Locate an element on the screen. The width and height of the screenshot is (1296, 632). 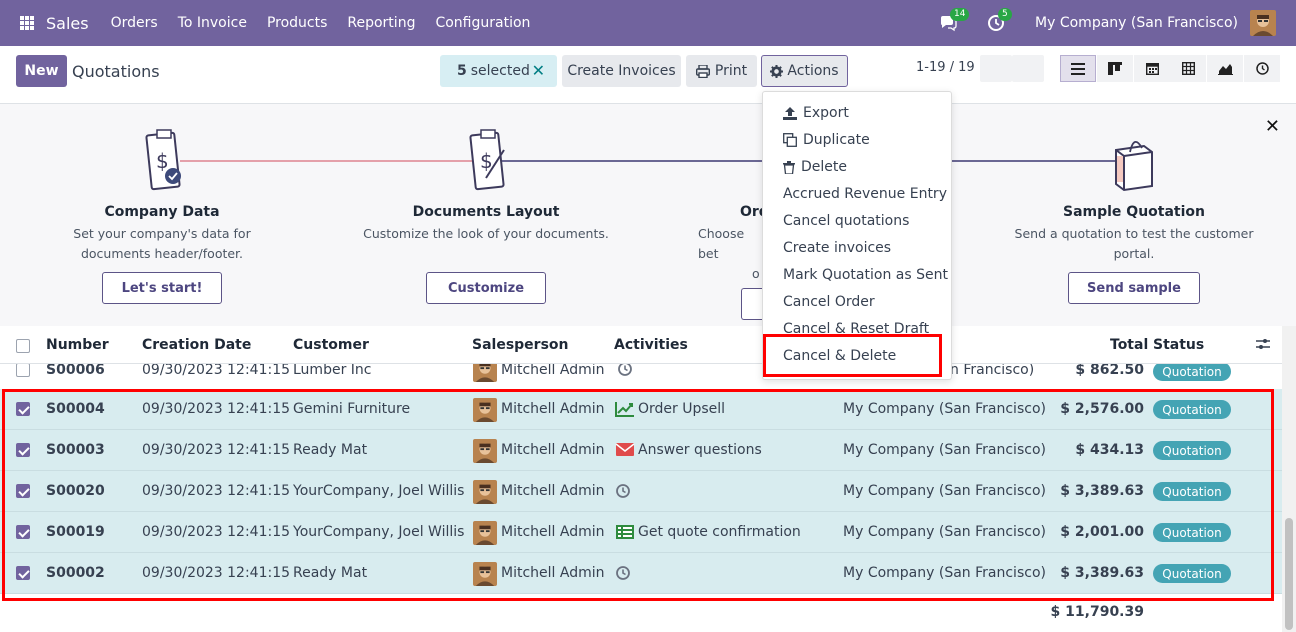
kanban-view-icon is located at coordinates (1115, 68).